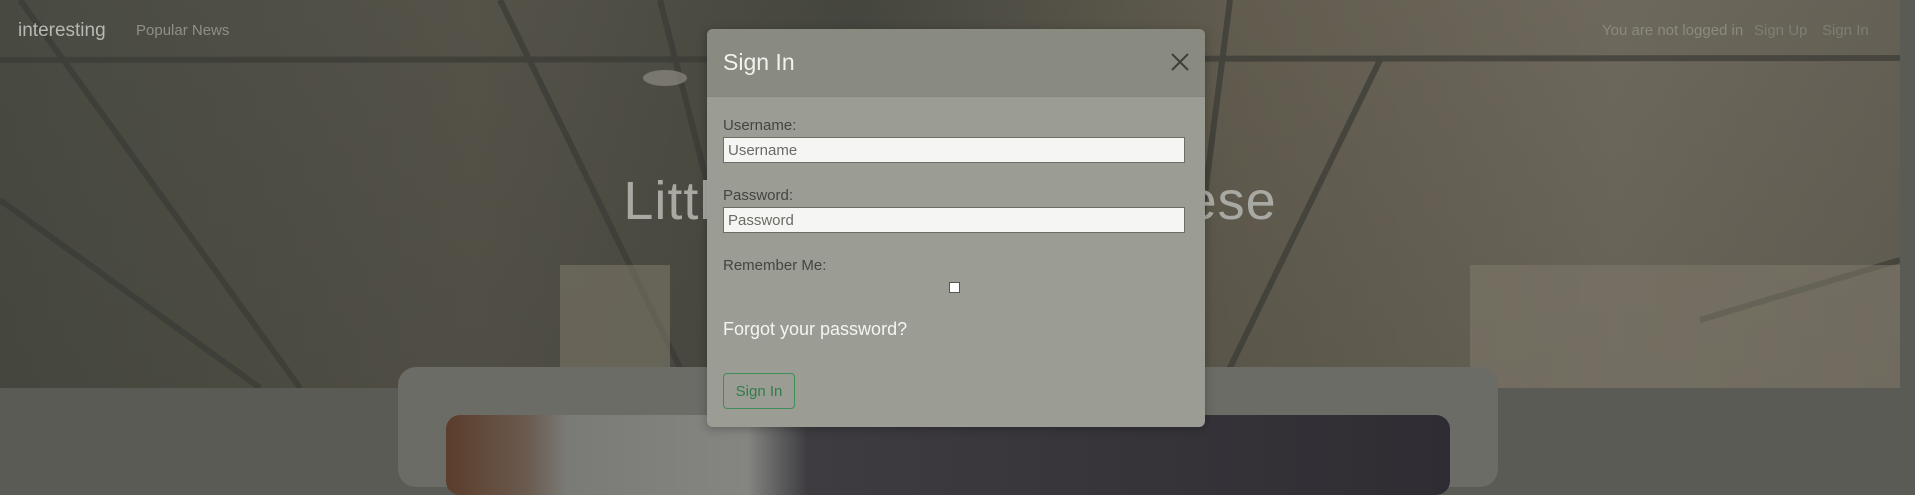 This screenshot has height=495, width=1915. I want to click on username-label: Username:, so click(760, 125).